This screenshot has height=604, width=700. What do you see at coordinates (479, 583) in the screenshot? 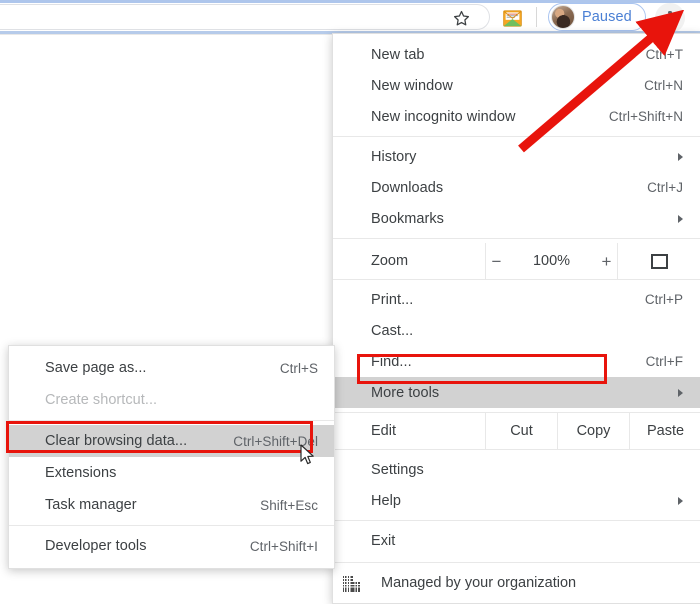
I see `managed-label: Managed by your organization` at bounding box center [479, 583].